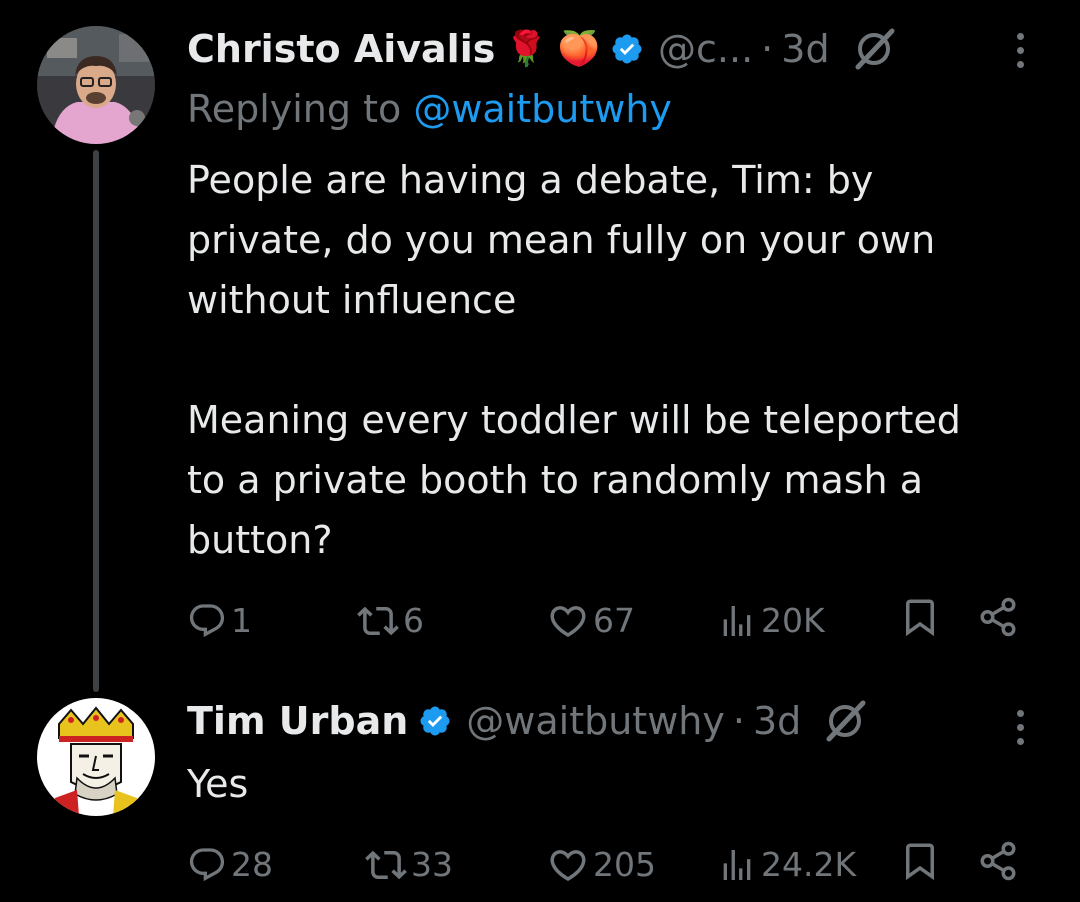 The image size is (1080, 902). What do you see at coordinates (624, 864) in the screenshot?
I see `like-count: 205` at bounding box center [624, 864].